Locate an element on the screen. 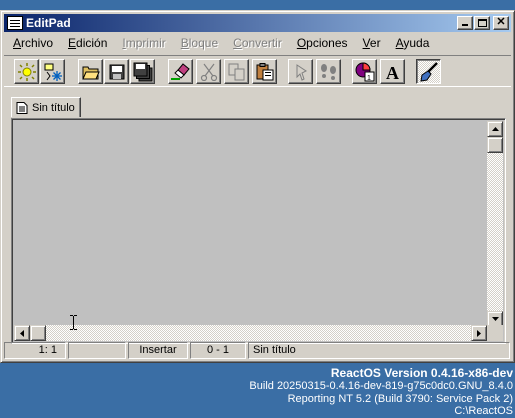 Image resolution: width=515 pixels, height=418 pixels. word-wrap-toggle is located at coordinates (428, 71).